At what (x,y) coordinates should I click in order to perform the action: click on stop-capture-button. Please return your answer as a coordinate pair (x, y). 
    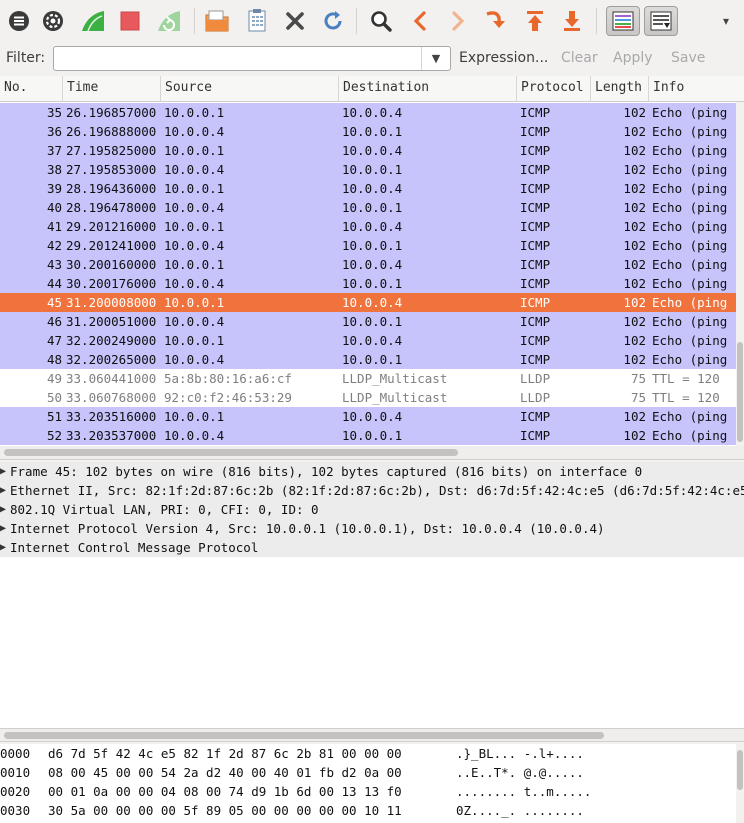
    Looking at the image, I should click on (130, 21).